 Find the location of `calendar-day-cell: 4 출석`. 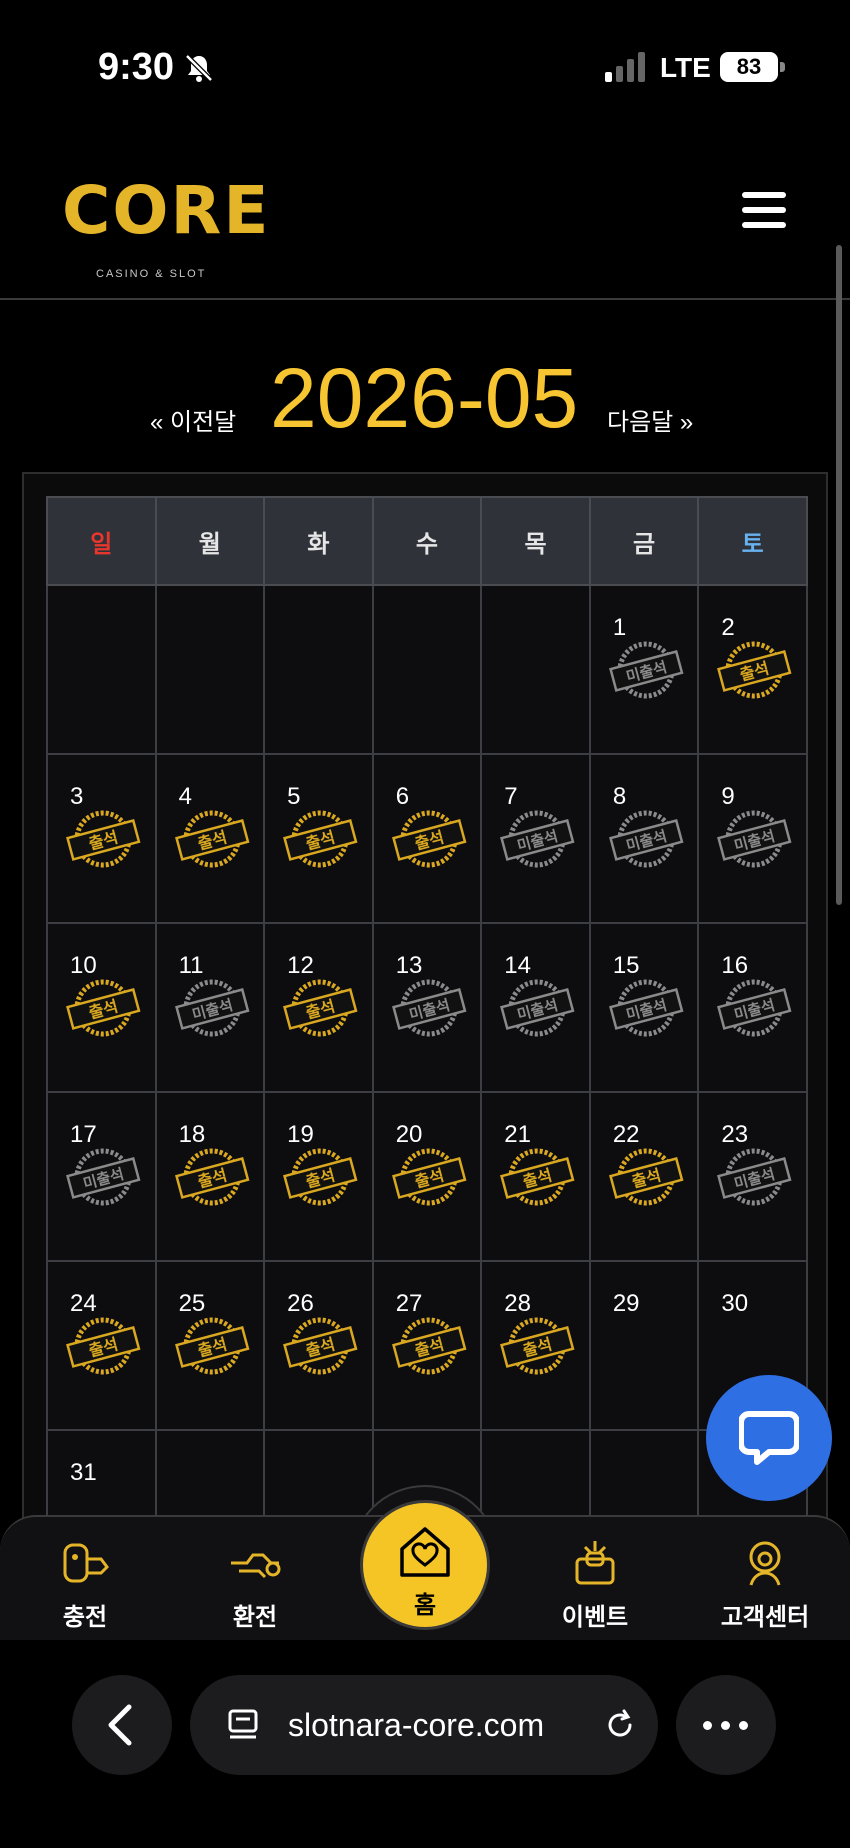

calendar-day-cell: 4 출석 is located at coordinates (210, 838).